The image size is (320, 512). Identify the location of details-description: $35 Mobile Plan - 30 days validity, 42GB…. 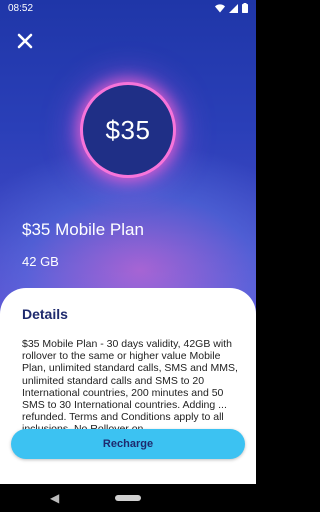
(130, 386).